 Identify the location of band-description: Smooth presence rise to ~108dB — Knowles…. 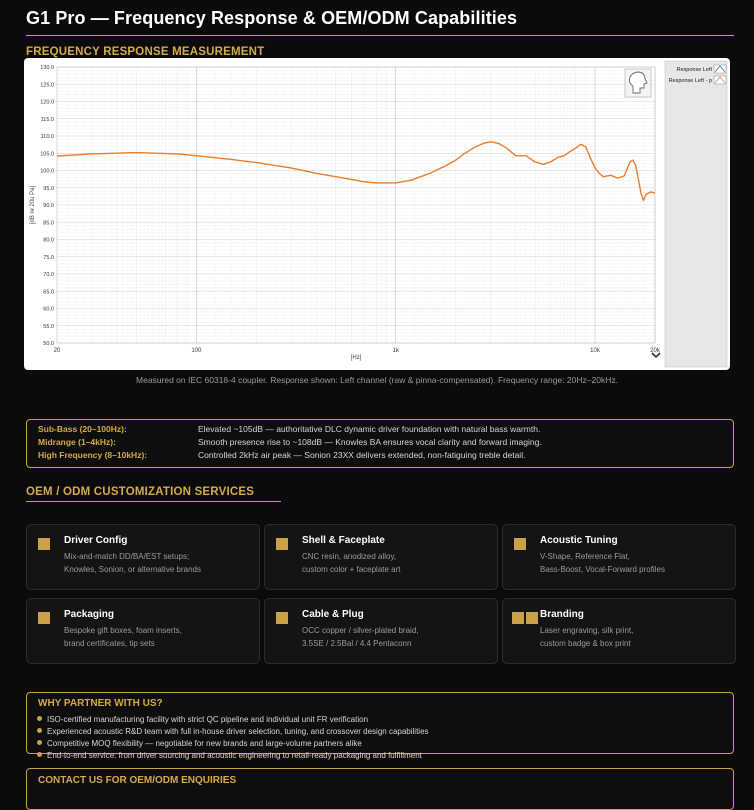
(370, 442).